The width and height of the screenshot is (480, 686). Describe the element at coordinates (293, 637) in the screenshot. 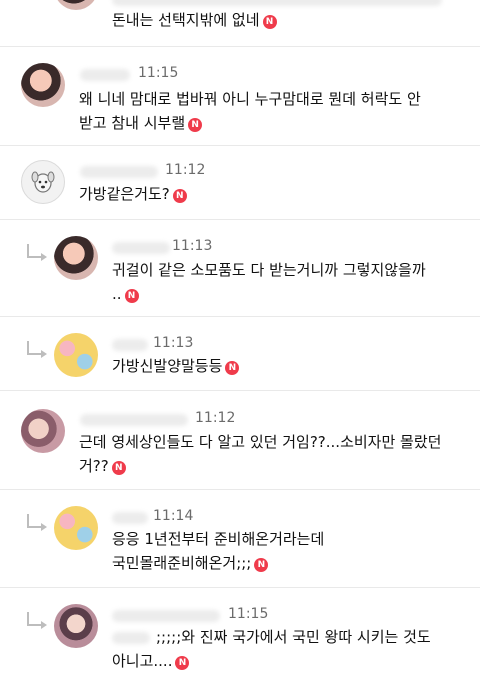

I see `comment-text-line1: ;;;;;와 진짜 국가에서 국민 왕따 시키는 것도` at that location.